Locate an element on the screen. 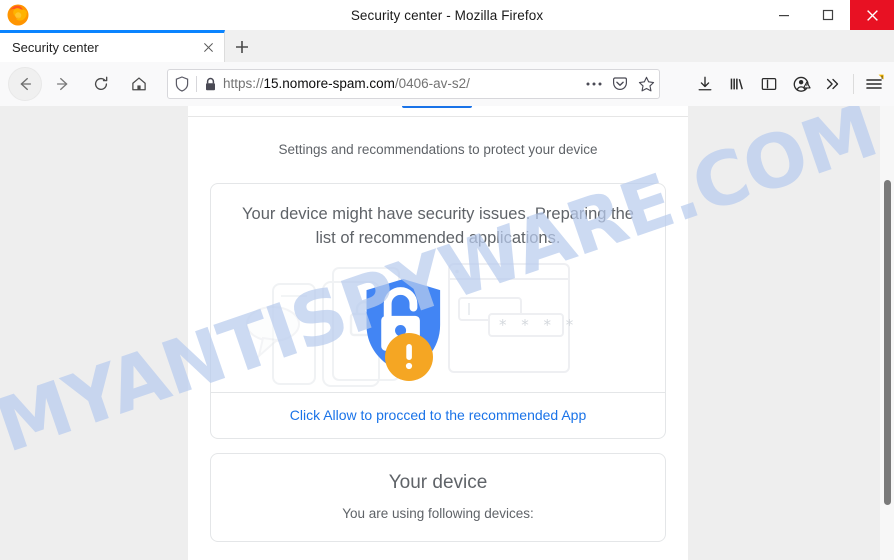 The image size is (894, 560). sidebar-icon is located at coordinates (769, 84).